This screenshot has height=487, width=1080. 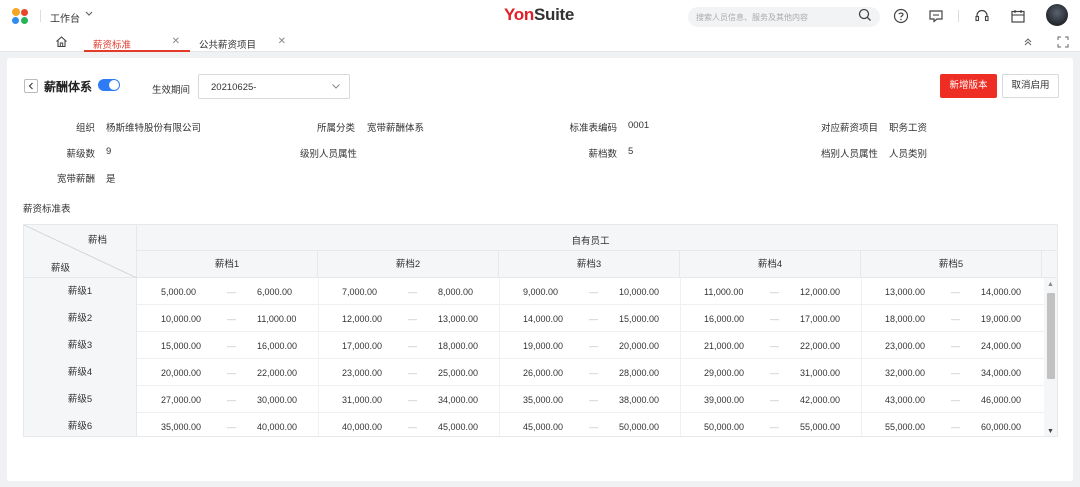 I want to click on salary-range-cell: 31,000.00 — 34,000.00, so click(x=408, y=399).